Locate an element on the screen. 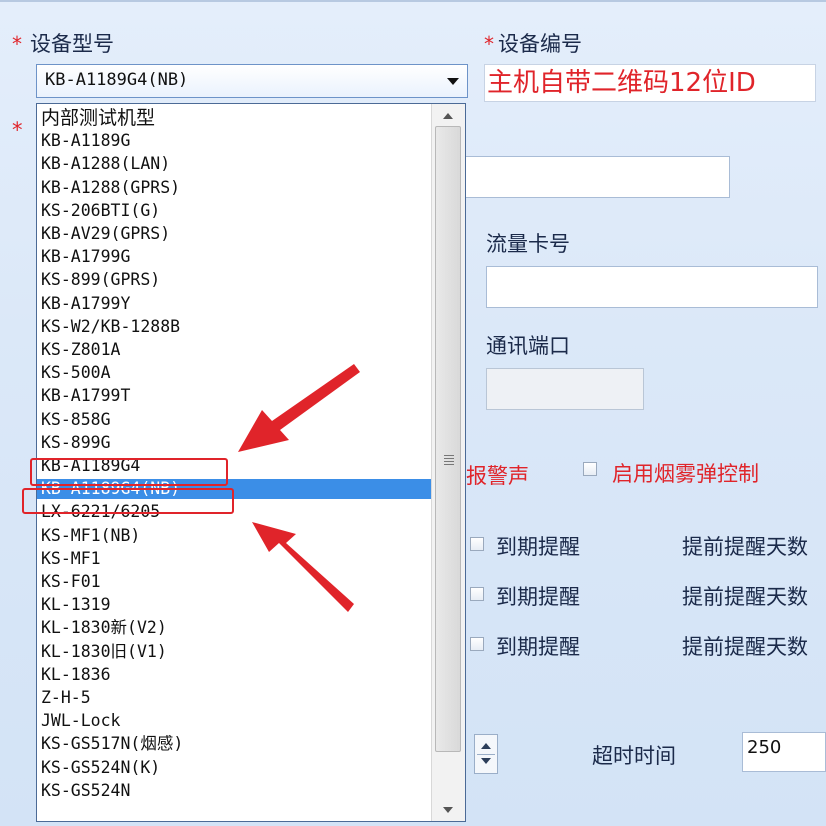 This screenshot has width=826, height=826. arrow-up-left-icon is located at coordinates (299, 408).